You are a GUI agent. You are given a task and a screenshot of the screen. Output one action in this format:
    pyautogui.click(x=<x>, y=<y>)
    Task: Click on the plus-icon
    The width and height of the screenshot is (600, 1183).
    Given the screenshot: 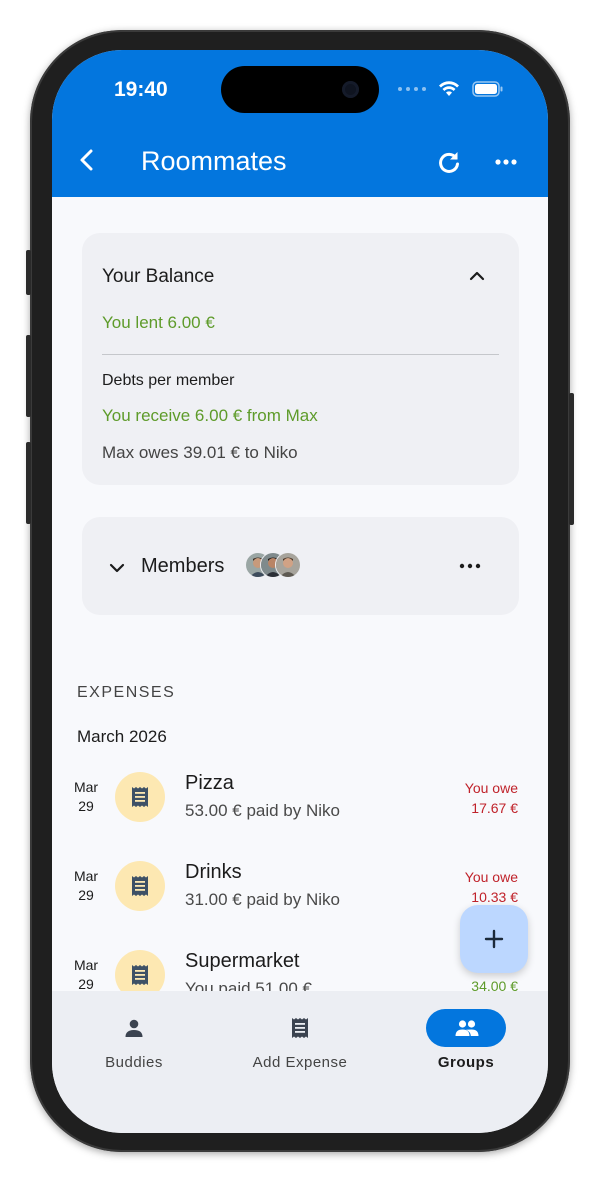 What is the action you would take?
    pyautogui.click(x=494, y=939)
    